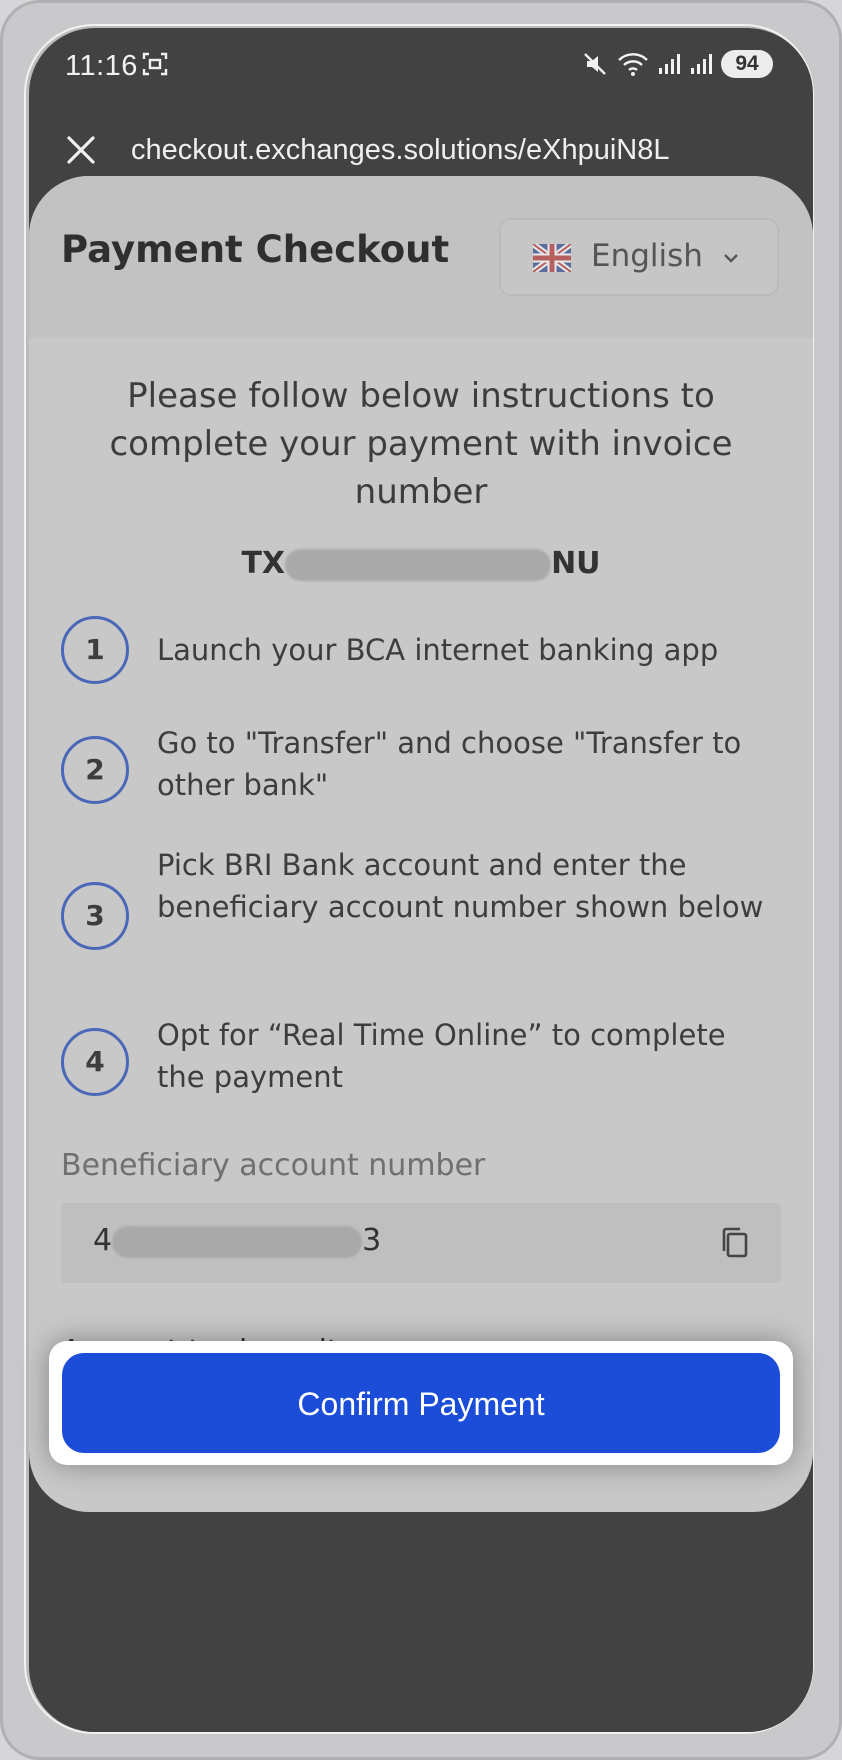 Image resolution: width=842 pixels, height=1760 pixels. Describe the element at coordinates (400, 150) in the screenshot. I see `url-text: checkout.exchanges.solutions/eXhpuiN8L` at that location.